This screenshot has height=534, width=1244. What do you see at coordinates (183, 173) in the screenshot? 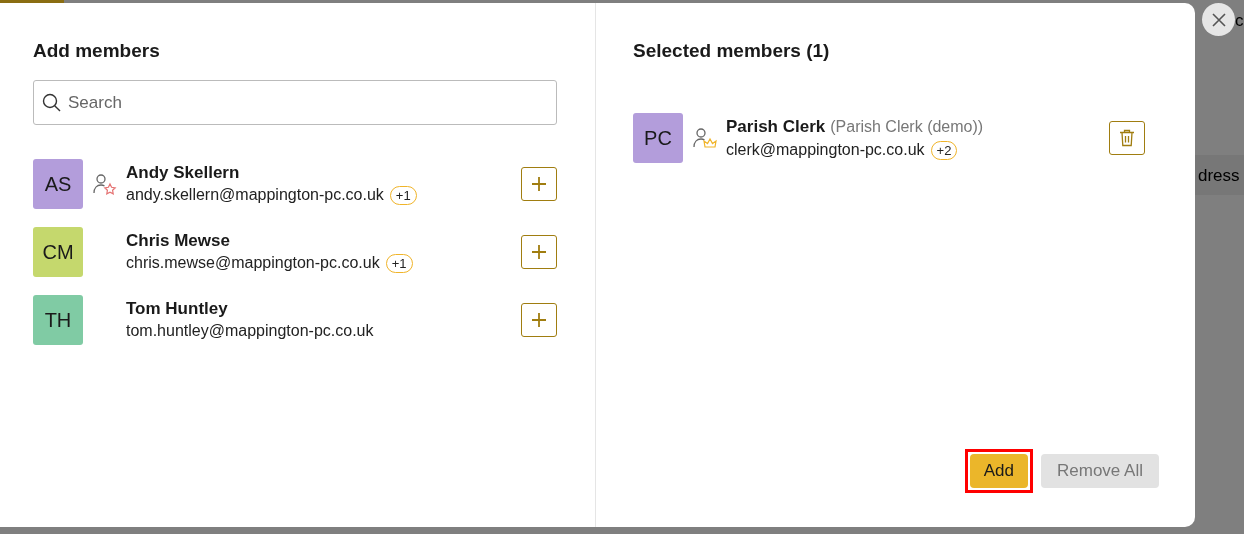
I see `member-name: Andy Skellern` at bounding box center [183, 173].